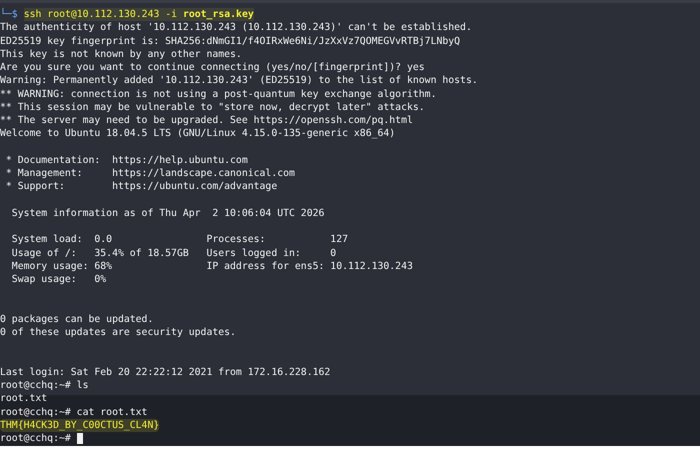 The height and width of the screenshot is (452, 700). I want to click on output-line: * Support: https://ubuntu.com/advantage, so click(141, 187).